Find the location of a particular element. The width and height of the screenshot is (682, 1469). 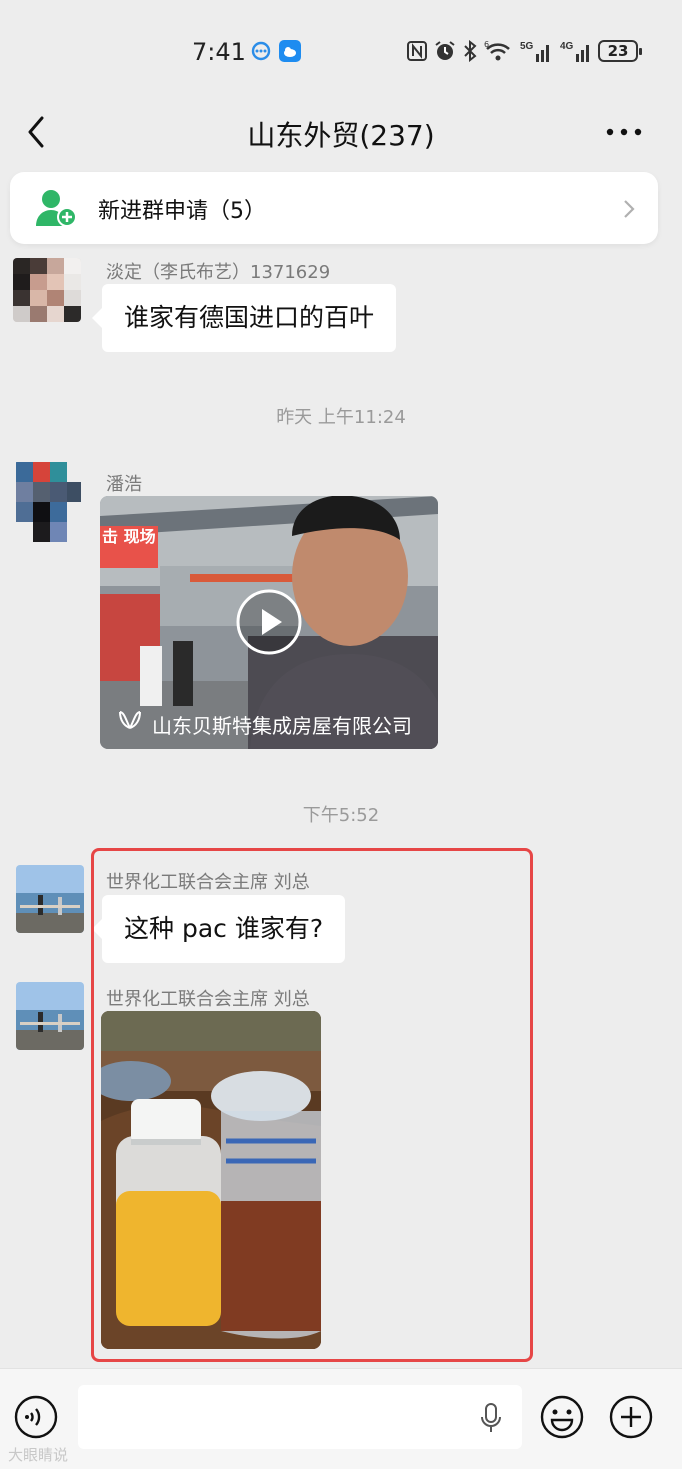

chat-title: 山东外贸(237) is located at coordinates (341, 135).